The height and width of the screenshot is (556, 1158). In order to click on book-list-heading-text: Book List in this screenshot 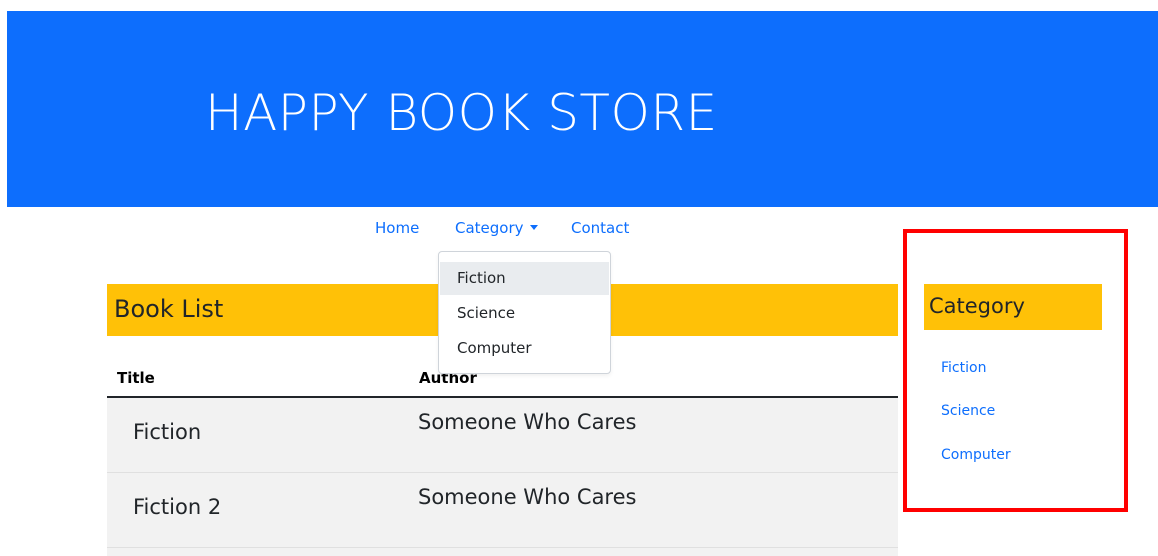, I will do `click(169, 309)`.